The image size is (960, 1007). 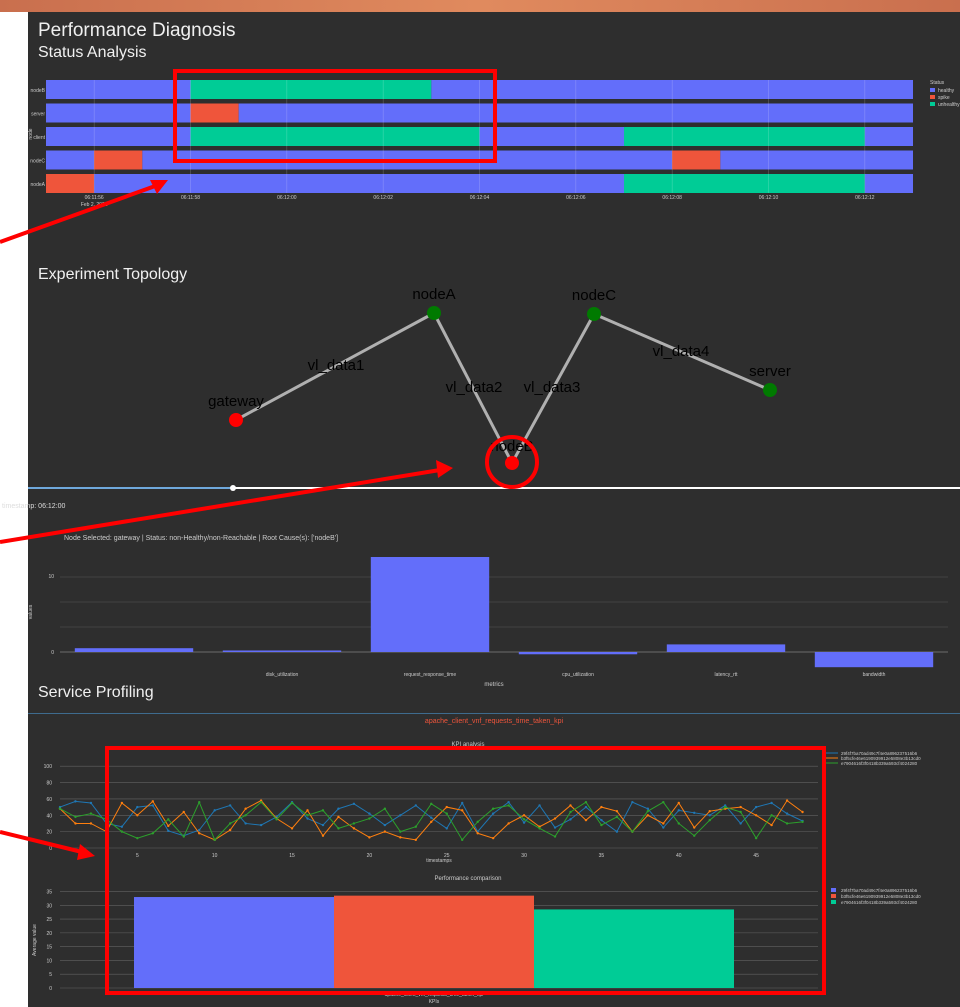 I want to click on perf-bar, so click(x=634, y=948).